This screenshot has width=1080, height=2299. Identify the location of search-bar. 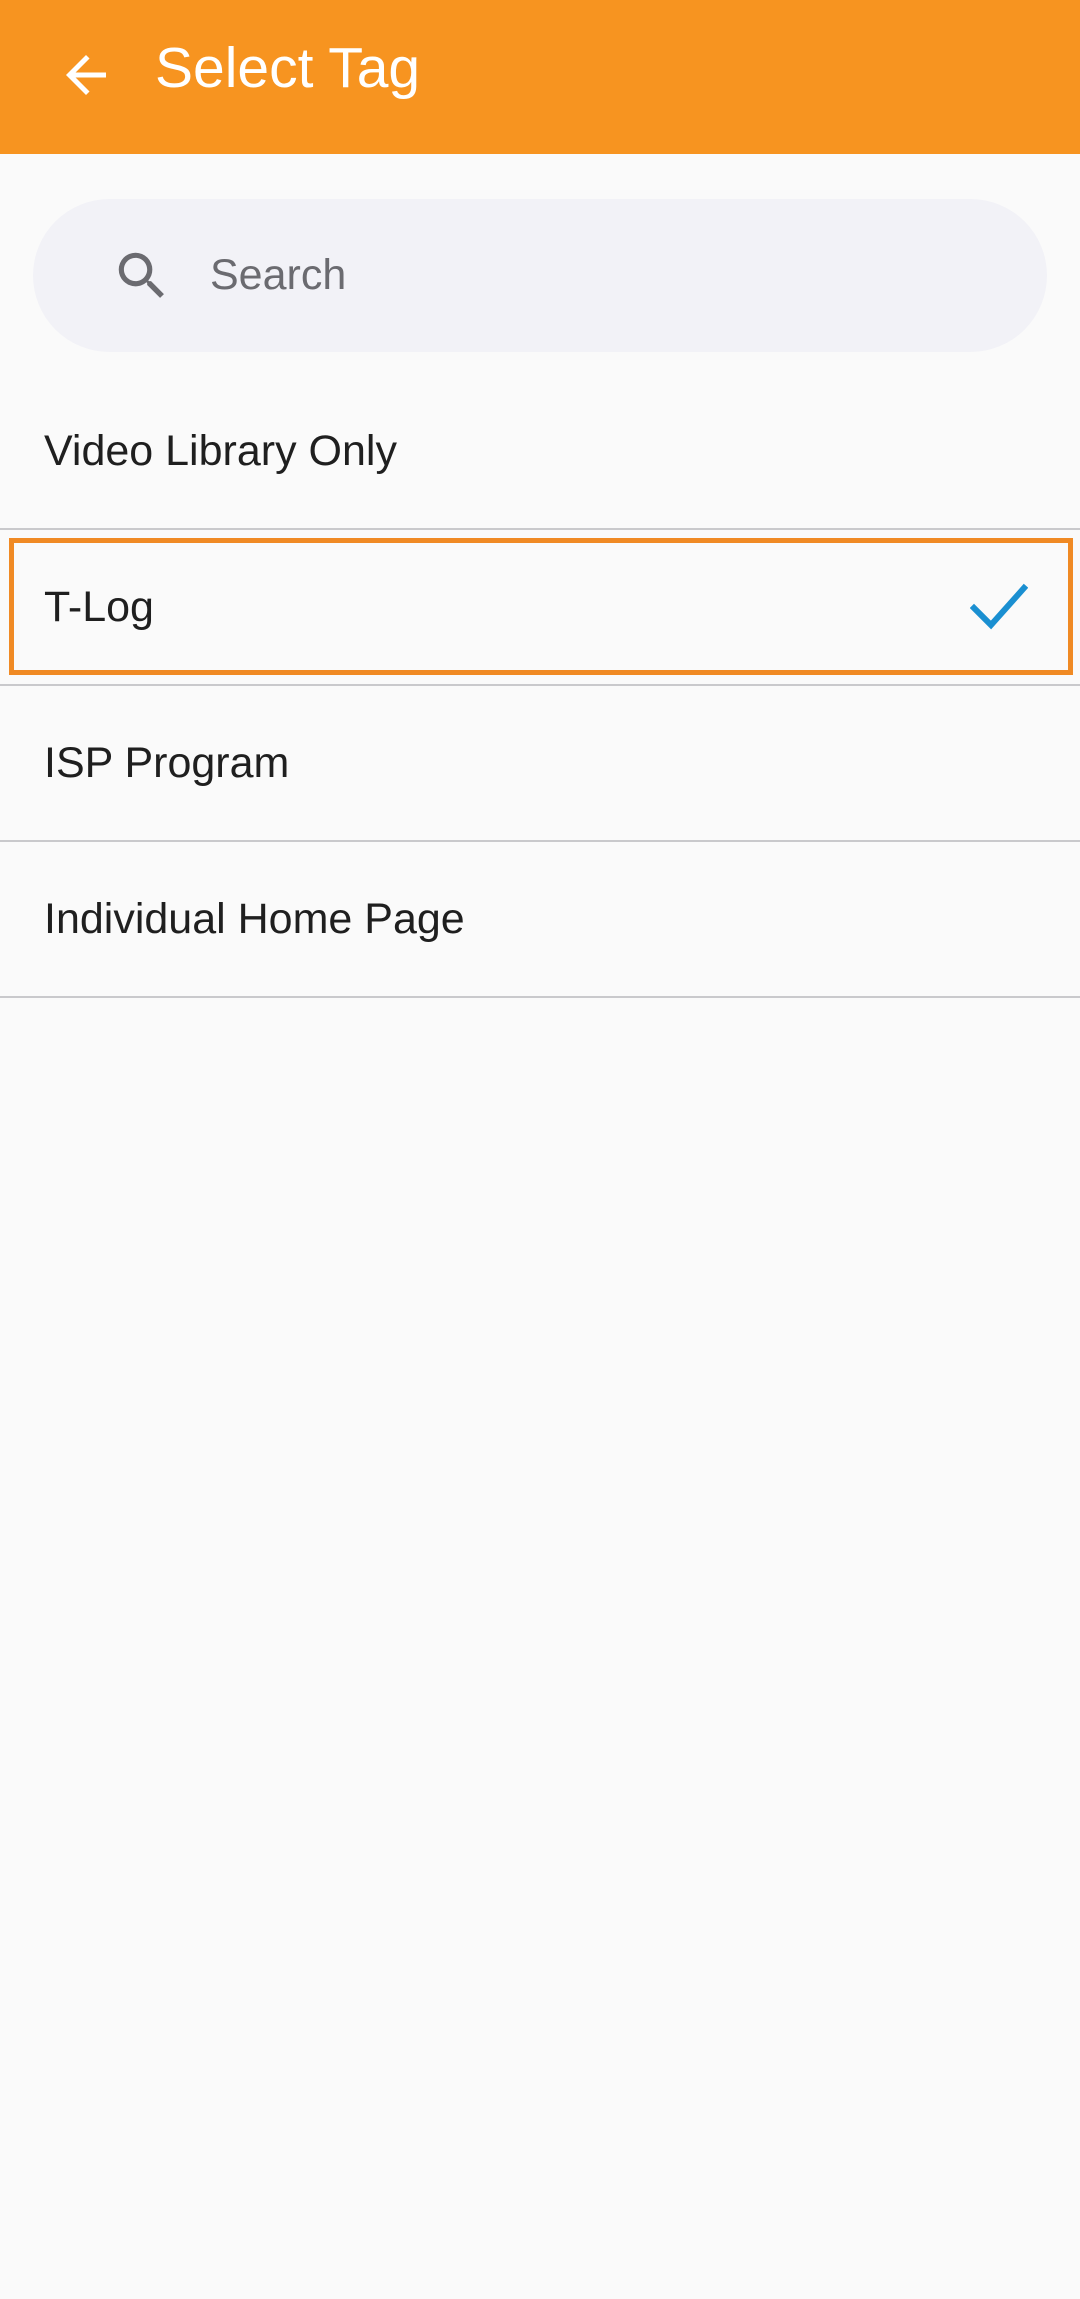
(540, 275).